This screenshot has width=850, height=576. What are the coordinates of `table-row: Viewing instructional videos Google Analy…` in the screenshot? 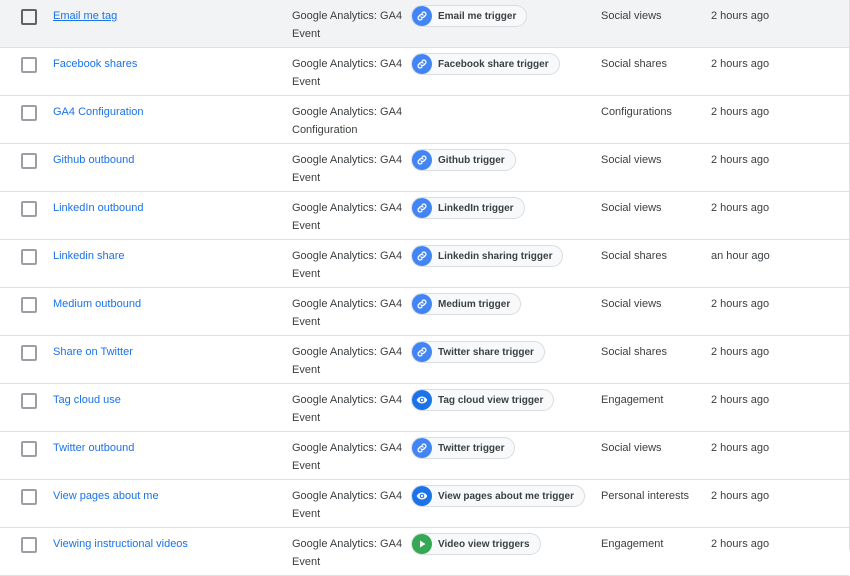 It's located at (424, 552).